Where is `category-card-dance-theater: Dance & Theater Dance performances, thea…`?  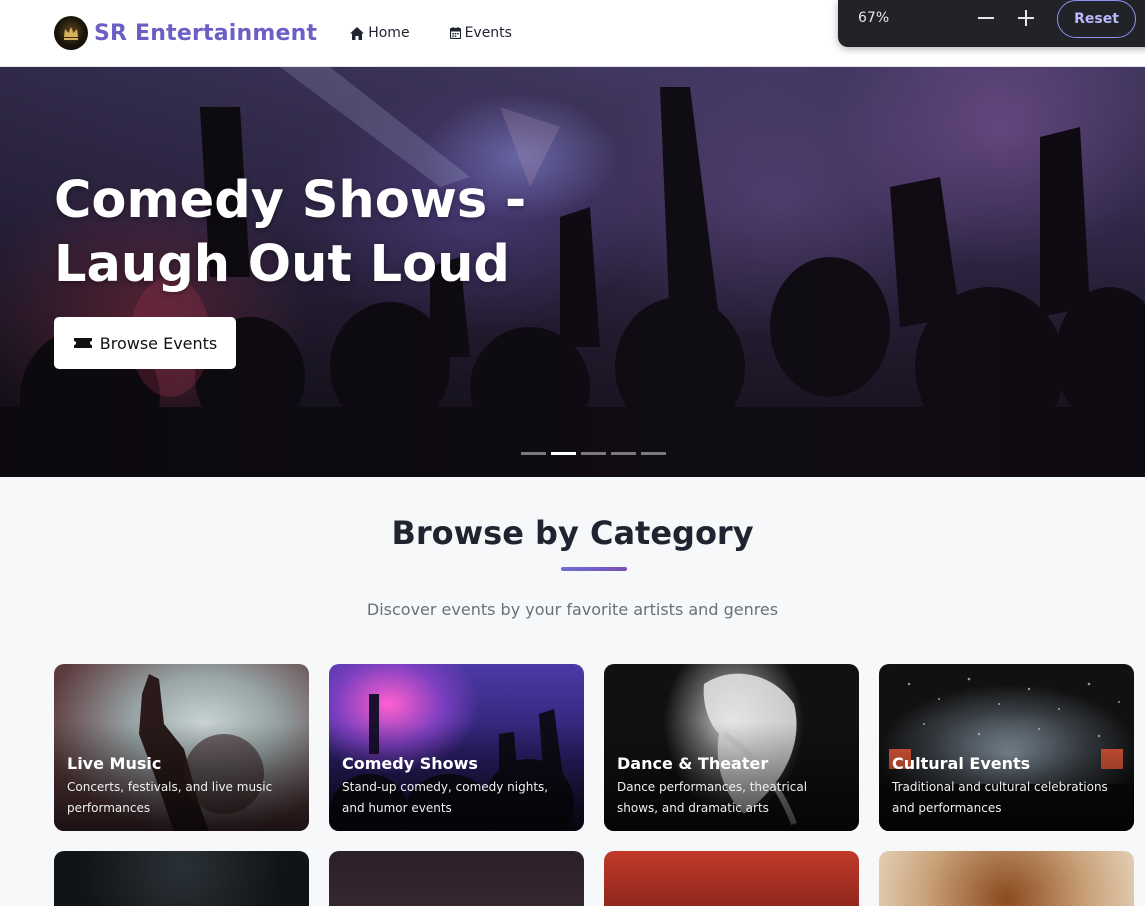
category-card-dance-theater: Dance & Theater Dance performances, thea… is located at coordinates (731, 747).